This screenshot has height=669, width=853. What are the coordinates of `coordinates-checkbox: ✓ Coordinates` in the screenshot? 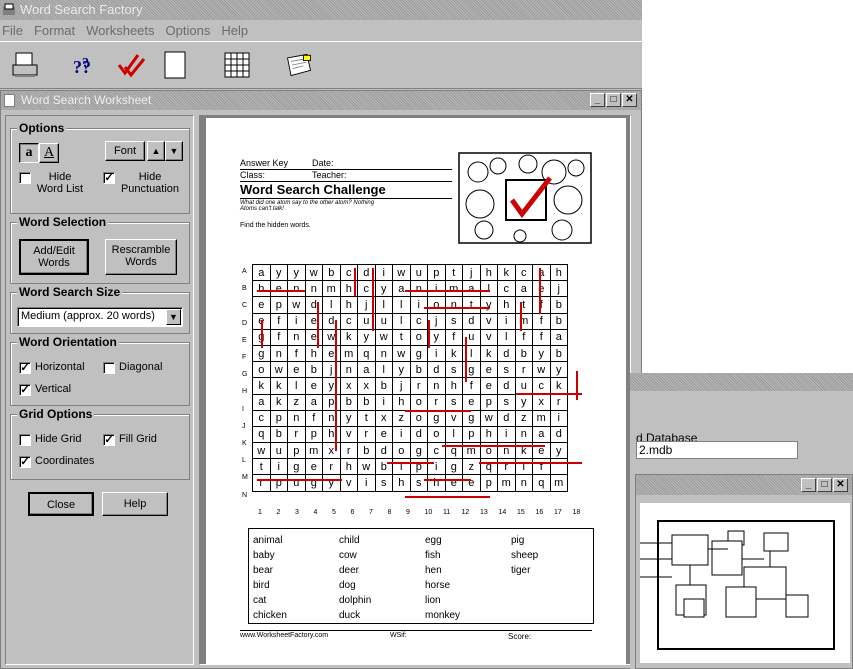 It's located at (56, 461).